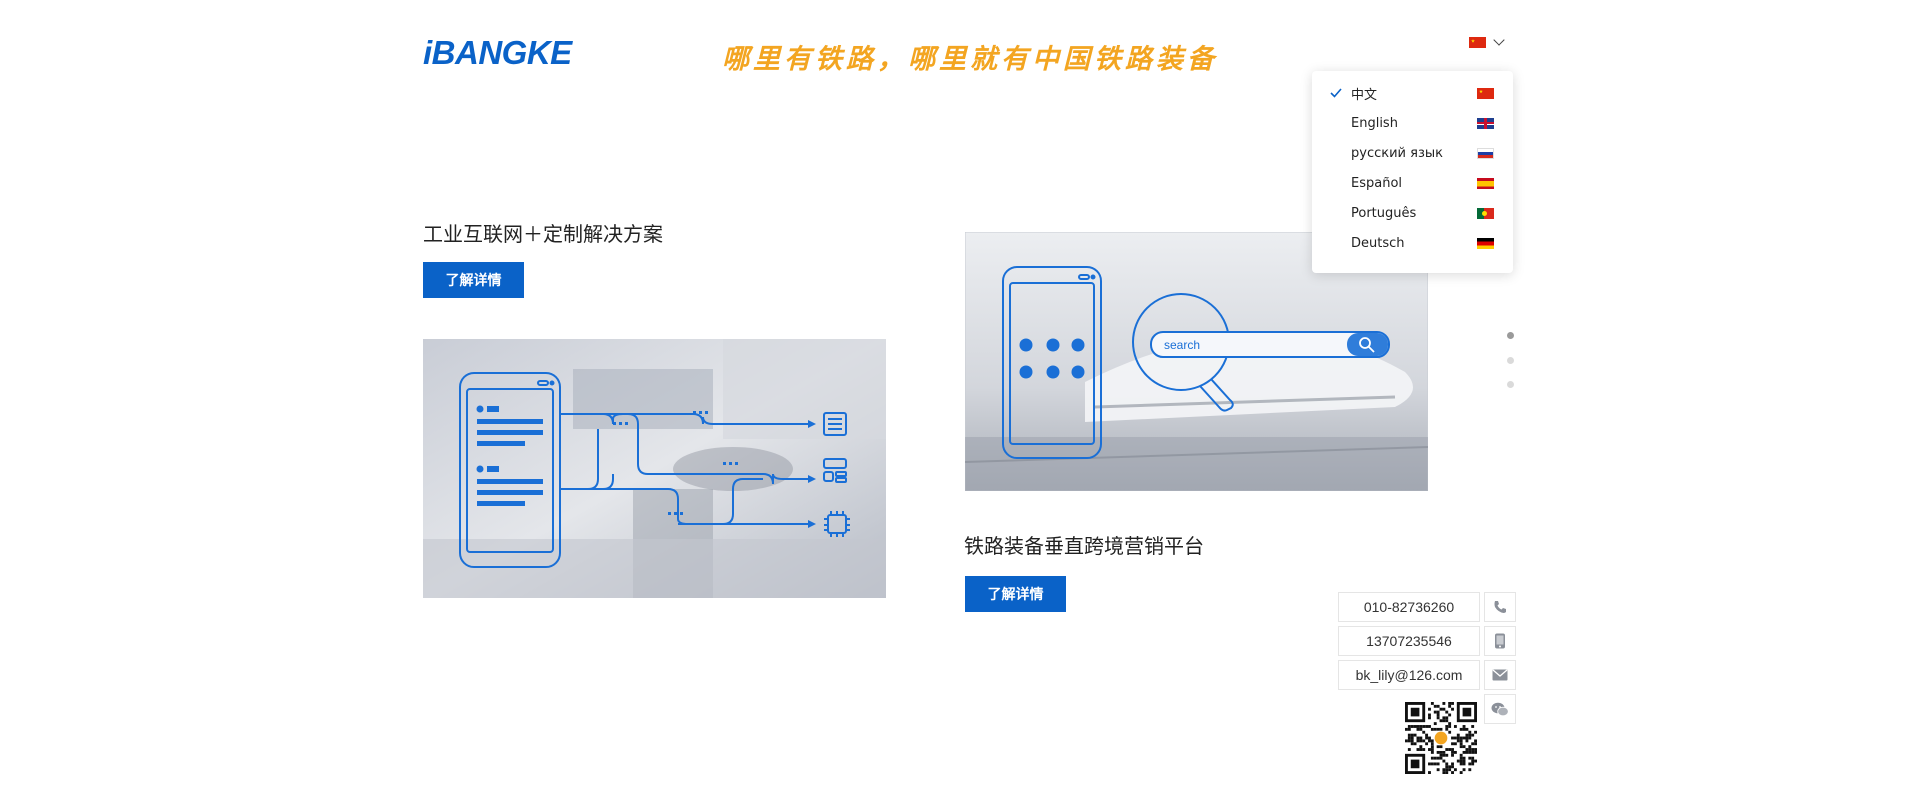  What do you see at coordinates (1409, 641) in the screenshot?
I see `contact-mobile-number: 13707235546` at bounding box center [1409, 641].